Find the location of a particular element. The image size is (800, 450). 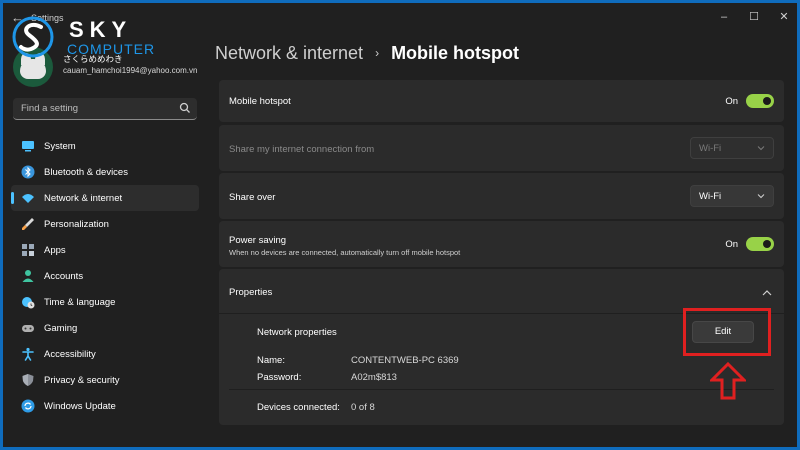

watermark-brand: SKY is located at coordinates (101, 29).